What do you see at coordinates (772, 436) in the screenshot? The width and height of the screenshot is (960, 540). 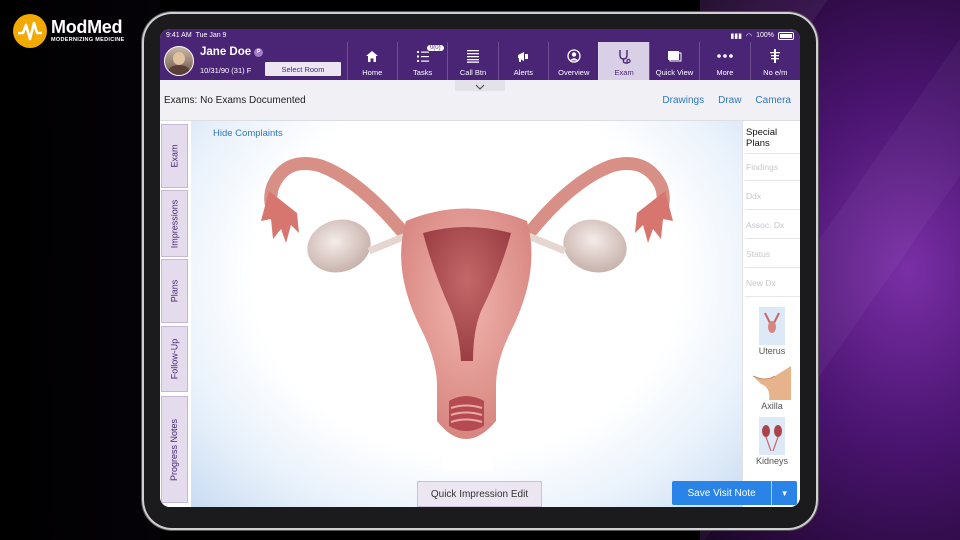 I see `kidneys-thumbnail-icon` at bounding box center [772, 436].